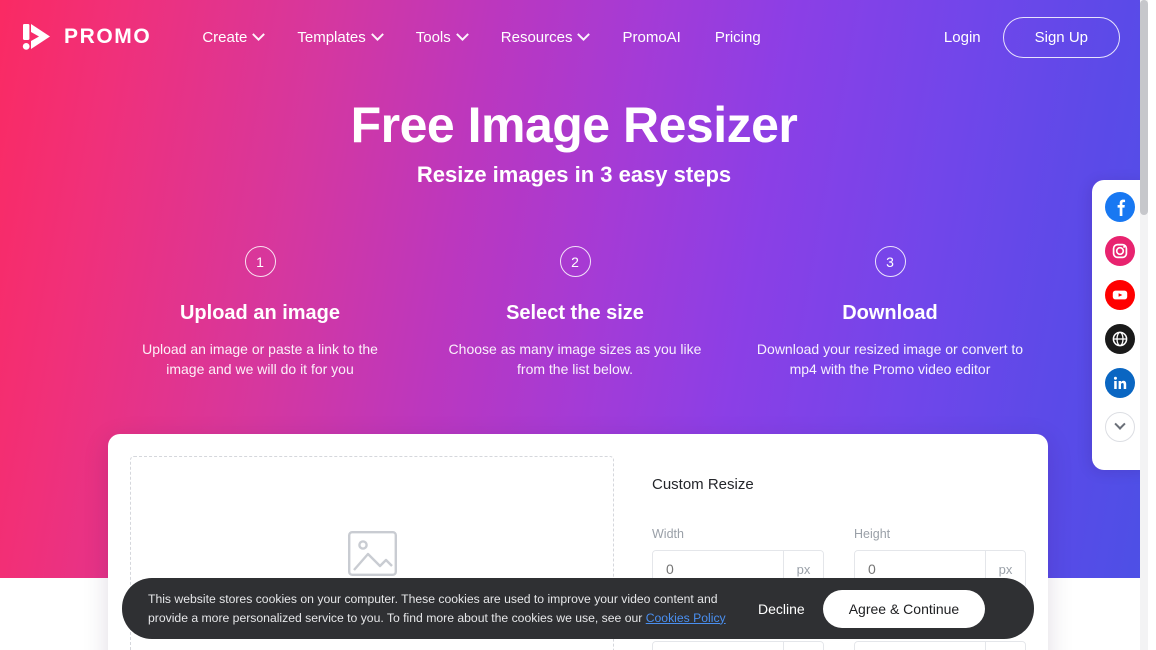 This screenshot has width=1156, height=650. I want to click on linkedin-icon, so click(1120, 383).